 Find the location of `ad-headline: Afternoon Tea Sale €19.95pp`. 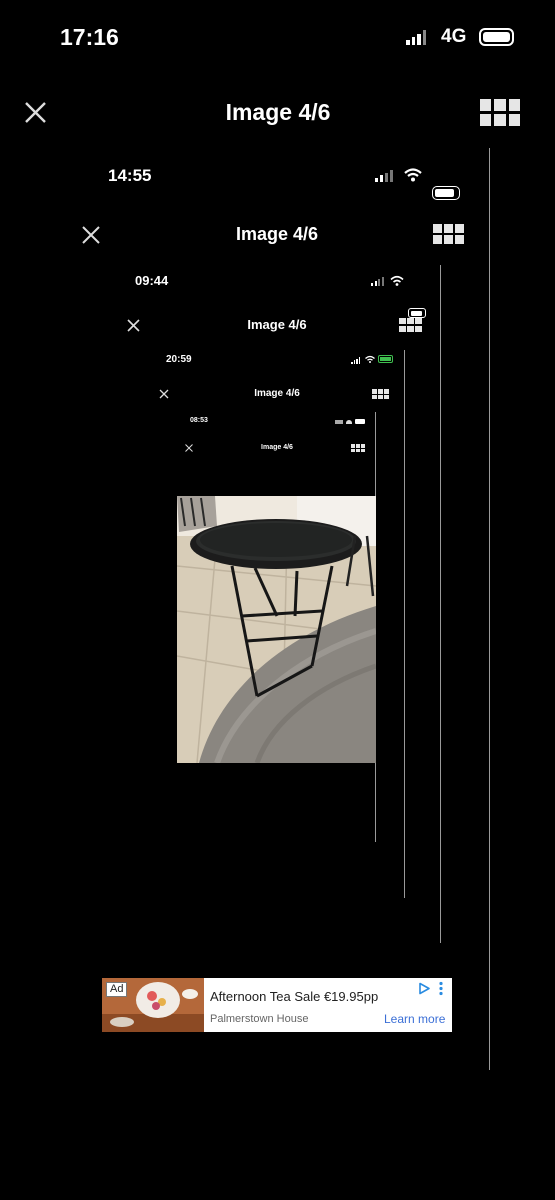

ad-headline: Afternoon Tea Sale €19.95pp is located at coordinates (294, 996).